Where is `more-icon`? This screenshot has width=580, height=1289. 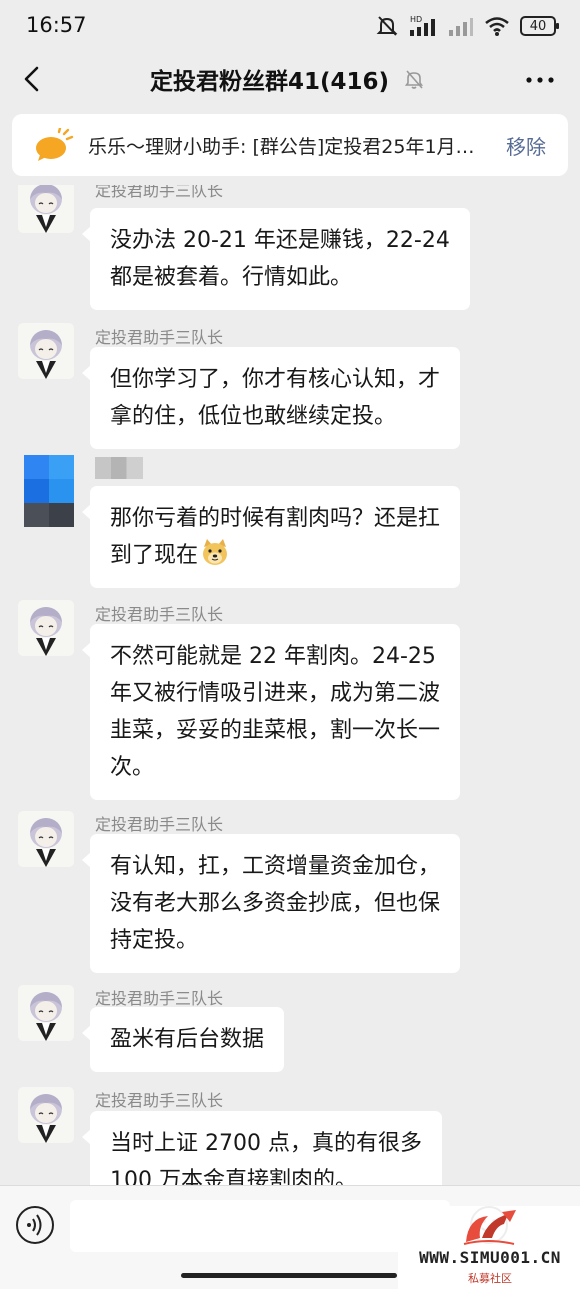
more-icon is located at coordinates (540, 80).